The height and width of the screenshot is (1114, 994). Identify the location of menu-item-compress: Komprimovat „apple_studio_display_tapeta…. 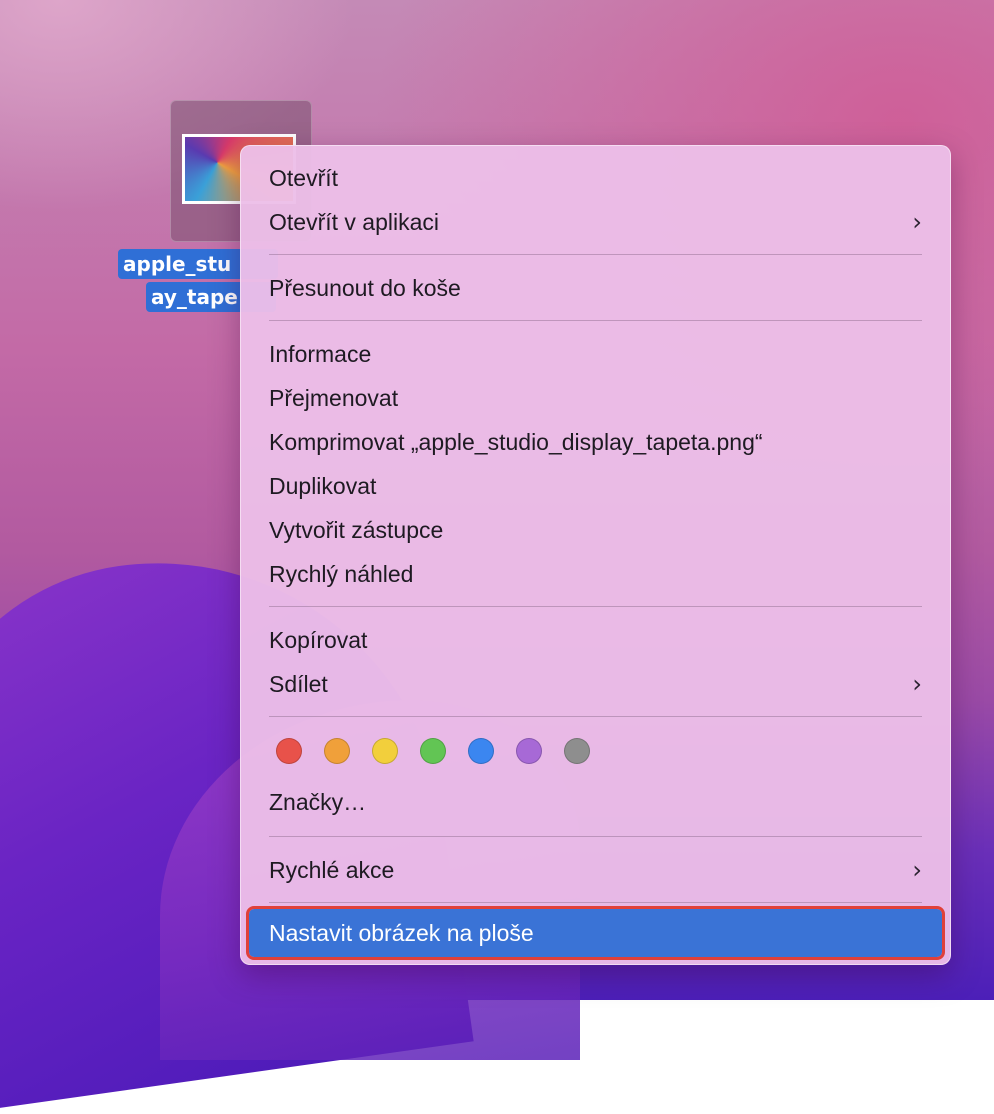
(595, 442).